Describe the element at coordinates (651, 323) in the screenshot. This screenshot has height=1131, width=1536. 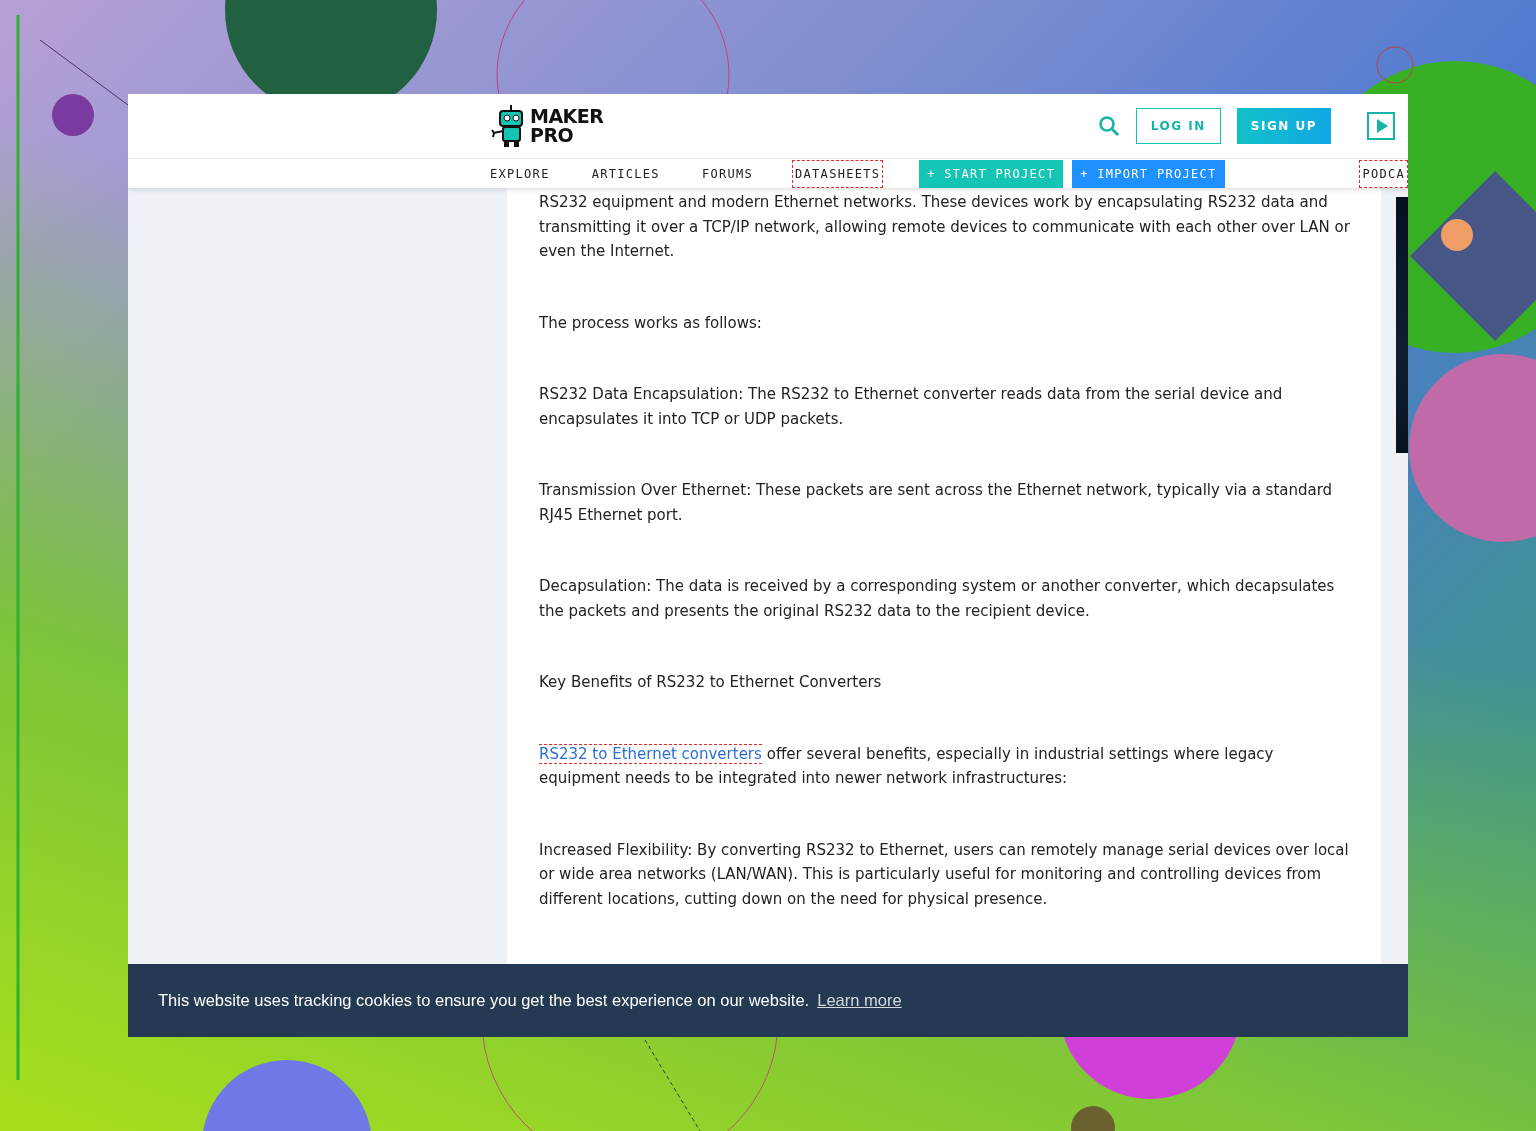
I see `article-paragraph: The process works as follows:` at that location.